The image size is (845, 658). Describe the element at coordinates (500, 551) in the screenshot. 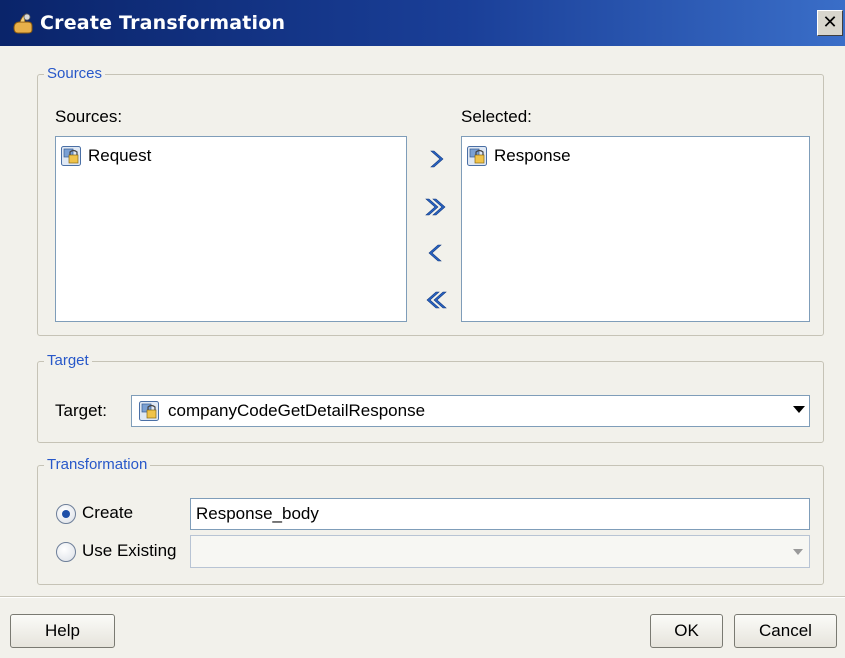

I see `use-existing-dropdown` at that location.